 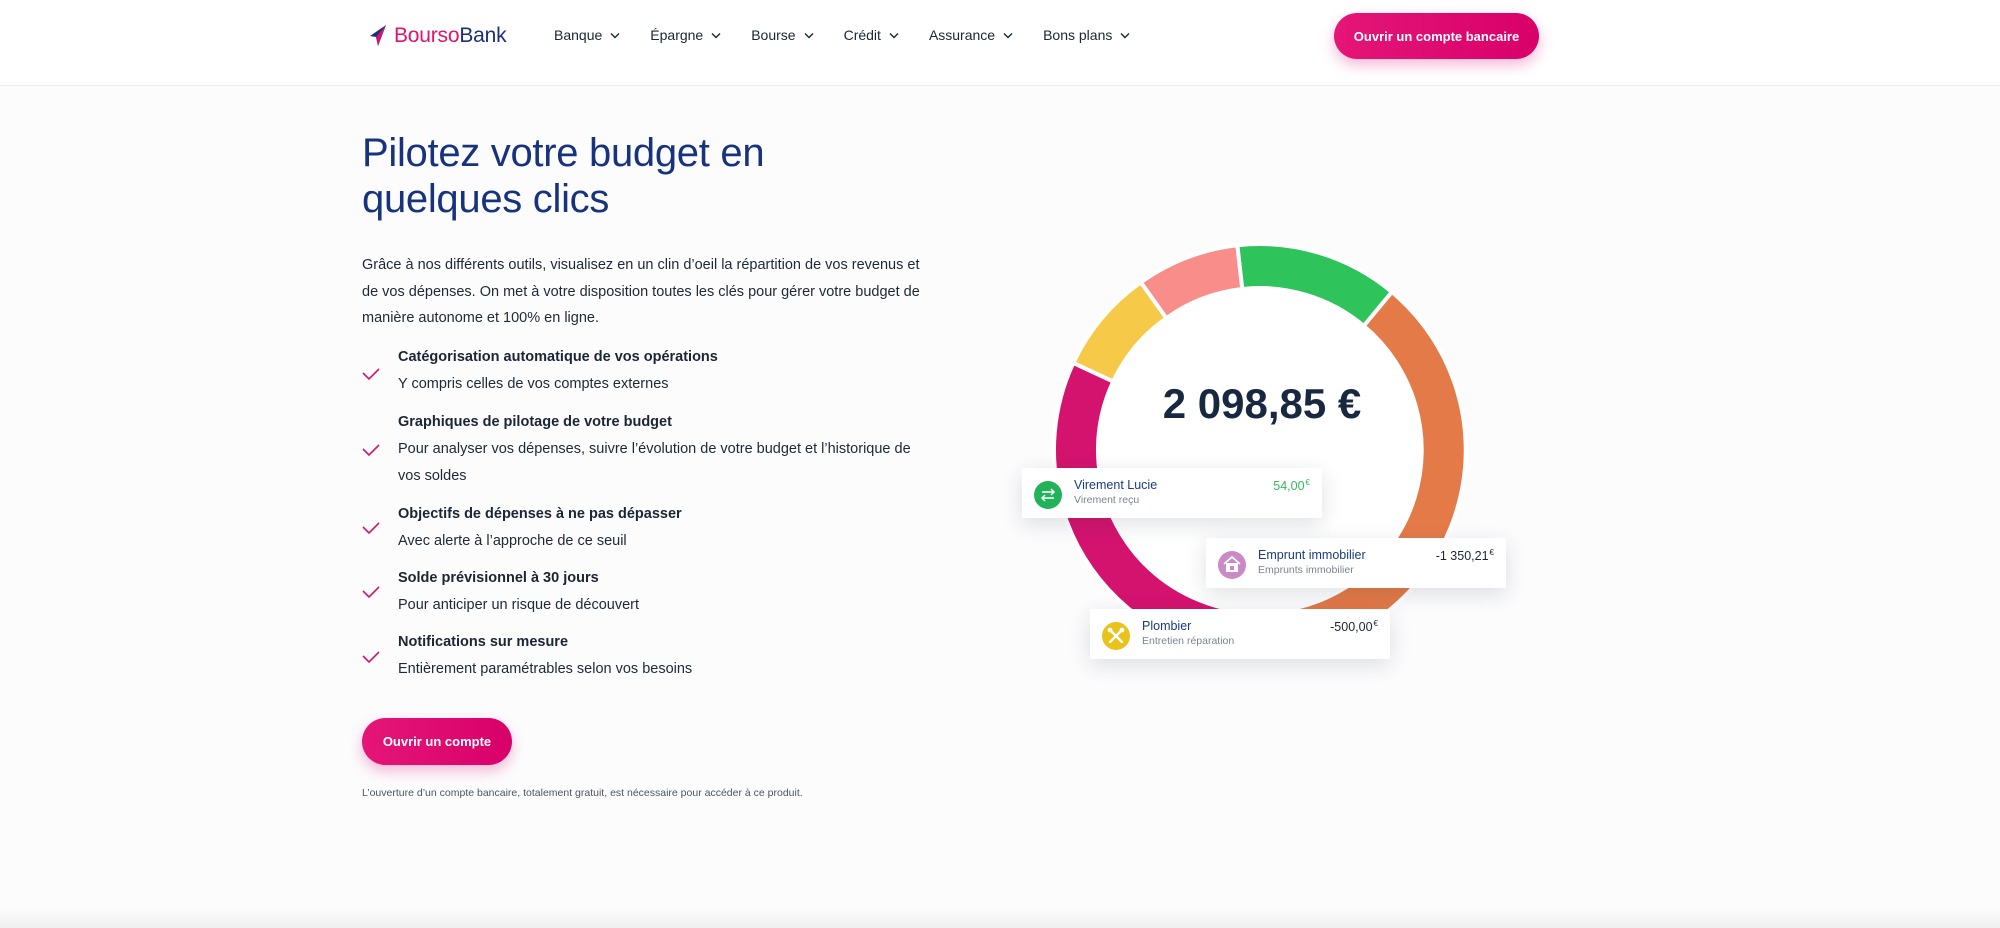 I want to click on feature-desc: Avec alerte à l’approche de ce seuil, so click(x=512, y=541).